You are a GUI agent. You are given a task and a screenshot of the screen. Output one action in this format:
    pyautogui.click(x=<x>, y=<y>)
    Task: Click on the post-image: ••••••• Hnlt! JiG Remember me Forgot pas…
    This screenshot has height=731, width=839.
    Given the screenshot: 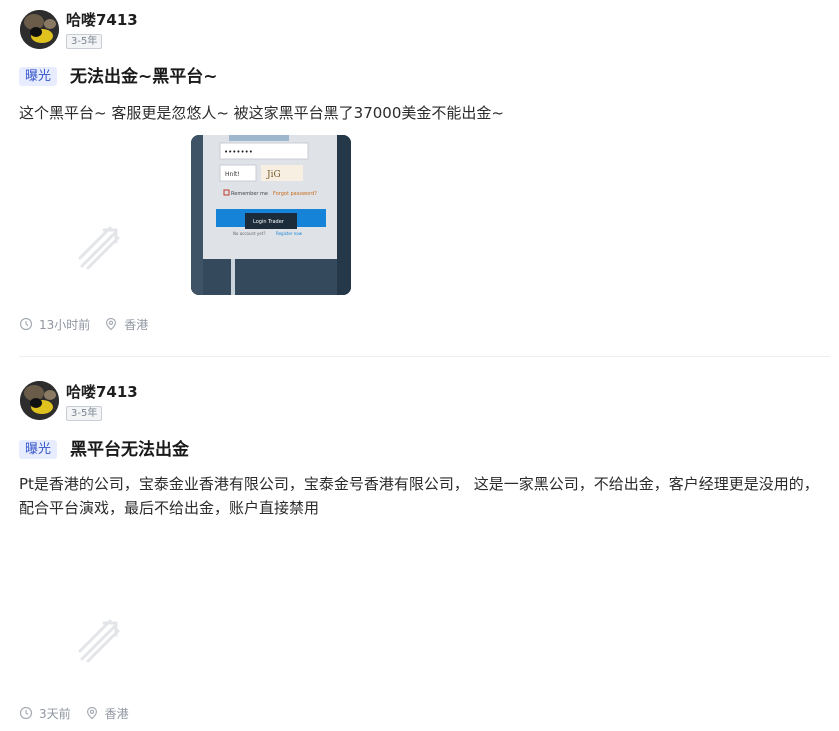 What is the action you would take?
    pyautogui.click(x=271, y=215)
    